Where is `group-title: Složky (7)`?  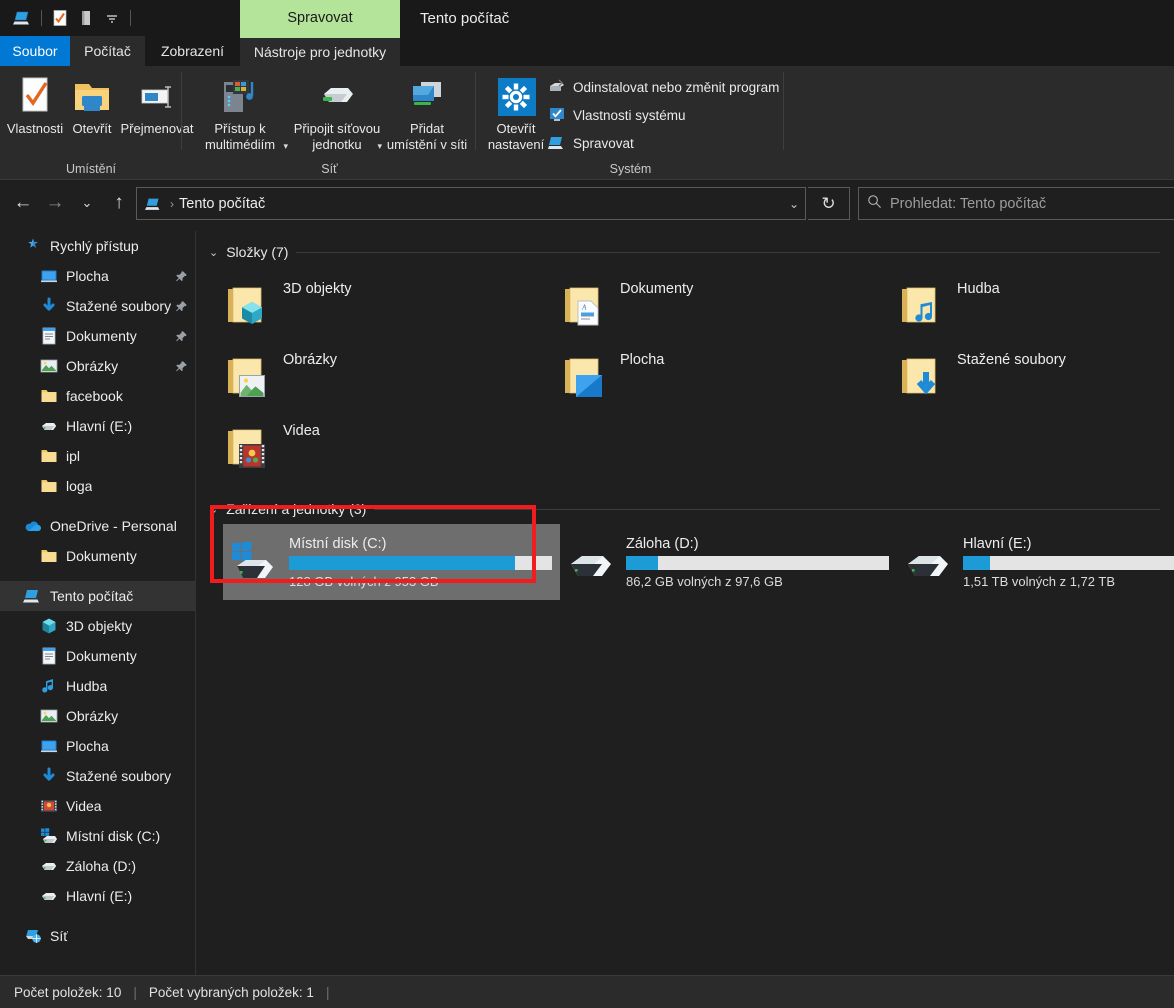
group-title: Složky (7) is located at coordinates (257, 252).